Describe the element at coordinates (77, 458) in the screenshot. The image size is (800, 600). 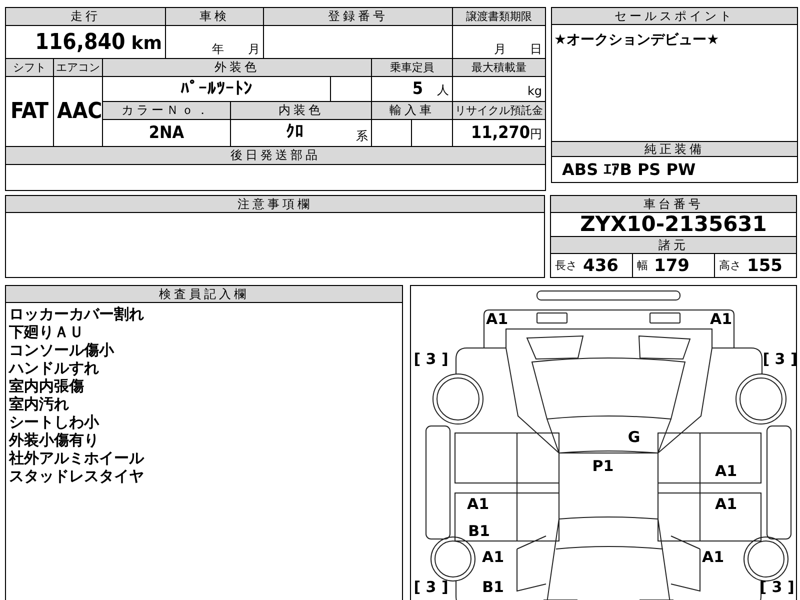
I see `inspector-note: 社外アルミホイール` at that location.